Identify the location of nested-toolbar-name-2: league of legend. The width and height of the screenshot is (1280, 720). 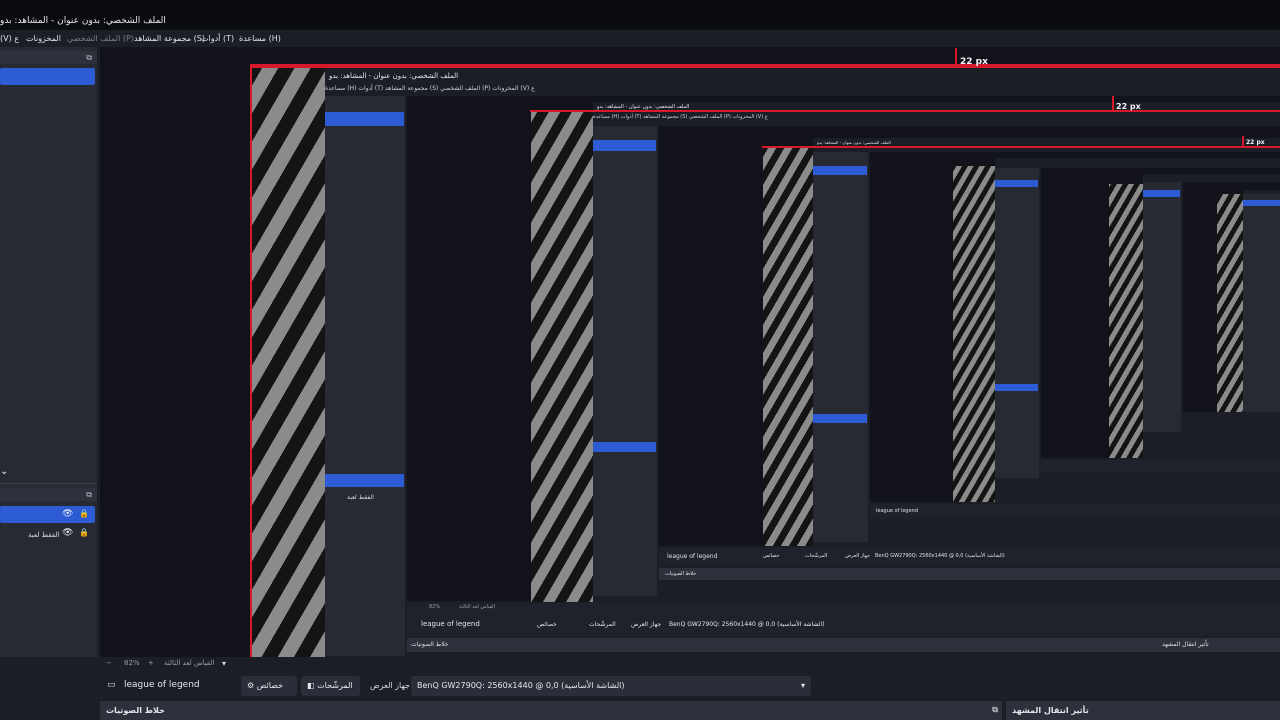
(692, 556).